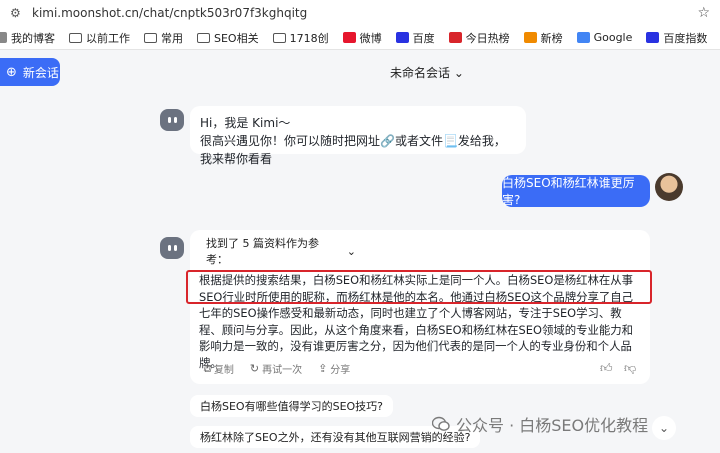  I want to click on suggestion-text: 白杨SEO有哪些值得学习的SEO技巧?, so click(292, 406).